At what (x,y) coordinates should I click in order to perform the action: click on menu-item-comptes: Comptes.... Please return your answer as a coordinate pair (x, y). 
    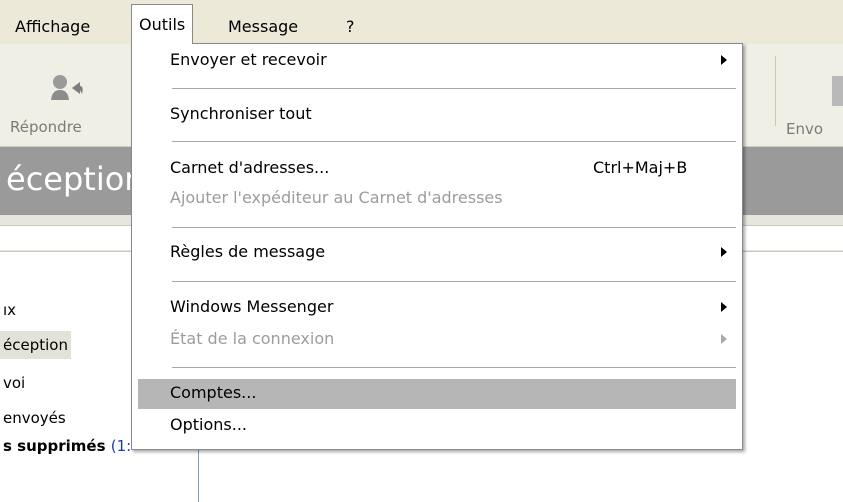
    Looking at the image, I should click on (437, 394).